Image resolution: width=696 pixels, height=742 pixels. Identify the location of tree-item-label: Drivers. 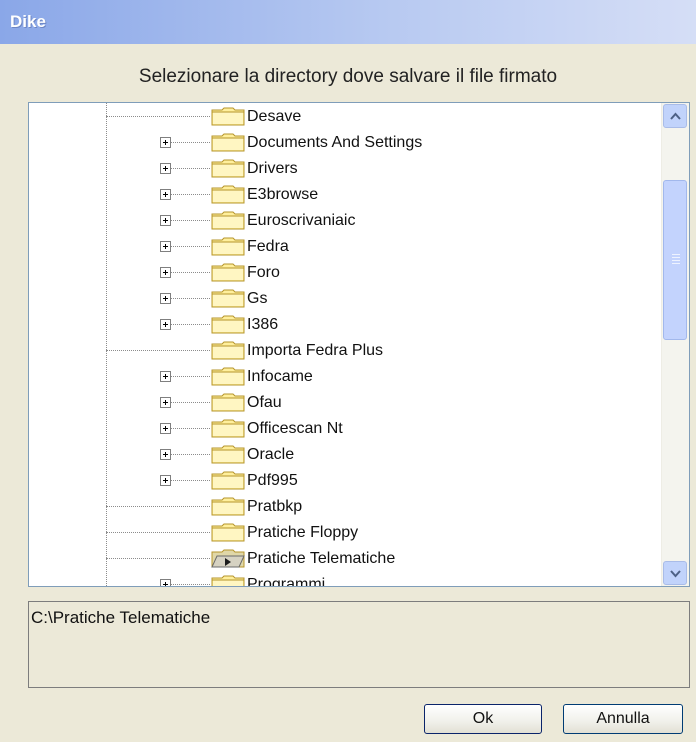
(272, 168).